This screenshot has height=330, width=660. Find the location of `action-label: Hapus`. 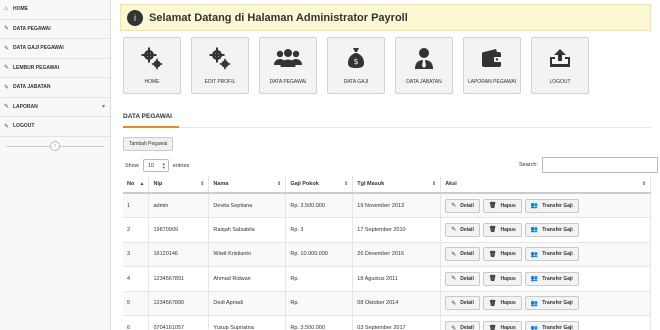

action-label: Hapus is located at coordinates (508, 254).